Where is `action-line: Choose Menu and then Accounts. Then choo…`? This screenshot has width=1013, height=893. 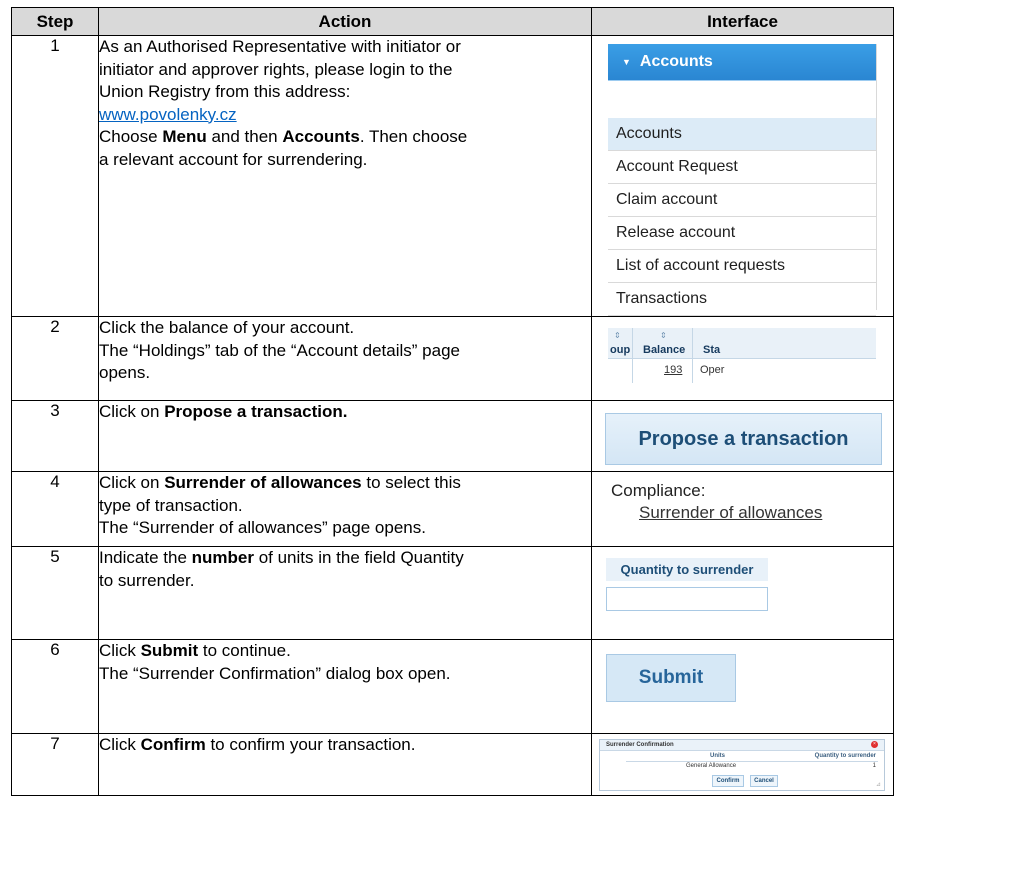 action-line: Choose Menu and then Accounts. Then choo… is located at coordinates (283, 136).